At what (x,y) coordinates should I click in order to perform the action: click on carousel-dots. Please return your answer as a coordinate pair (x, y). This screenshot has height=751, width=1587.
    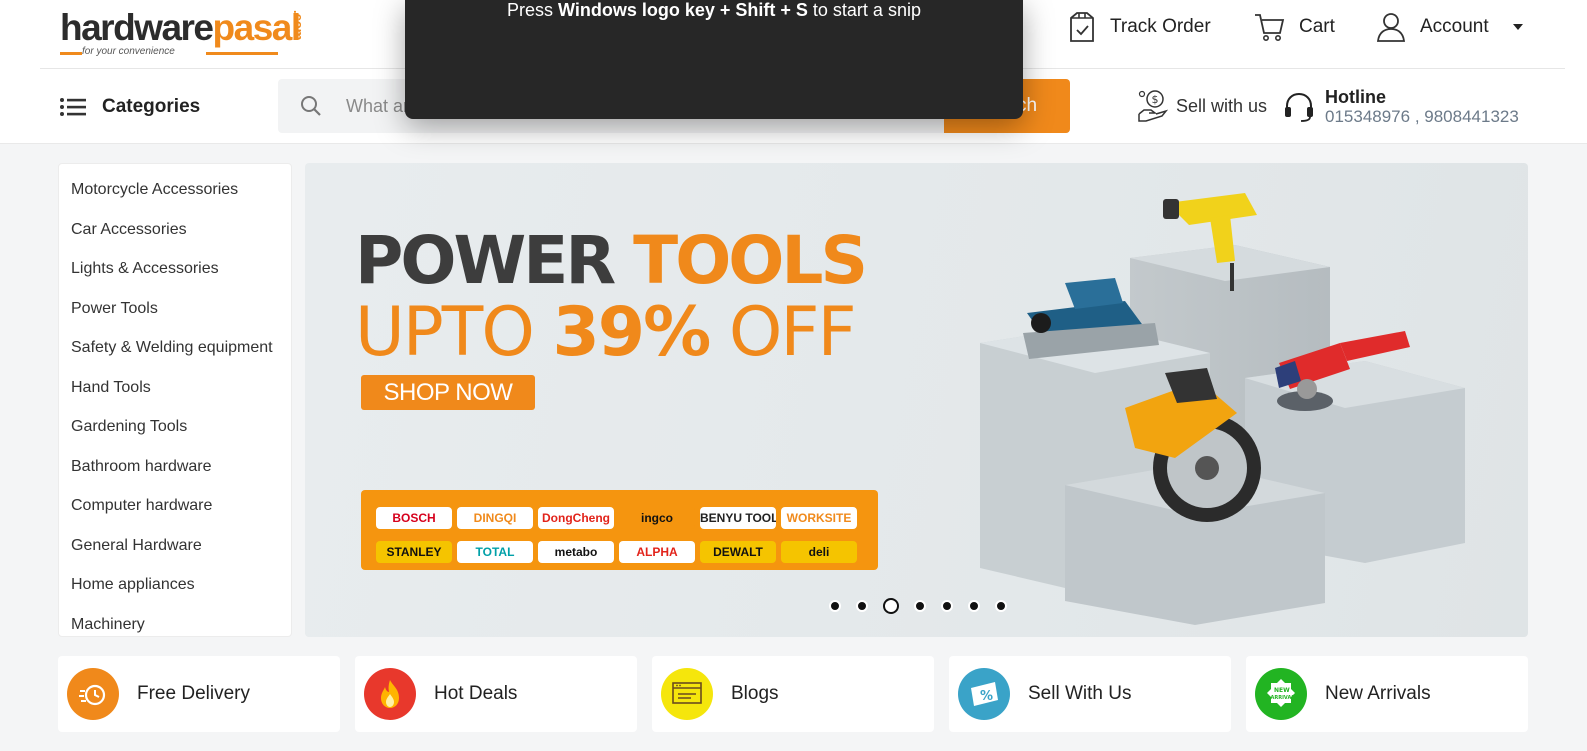
    Looking at the image, I should click on (918, 606).